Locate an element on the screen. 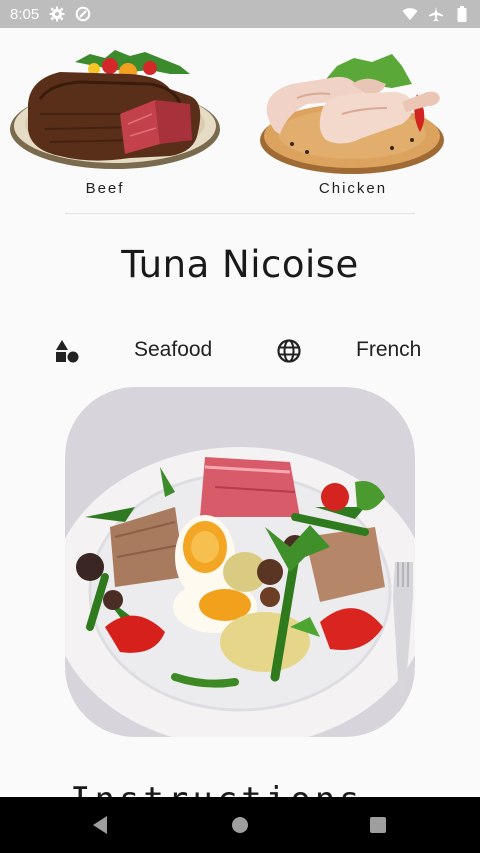 This screenshot has height=853, width=480. home-circle-icon is located at coordinates (240, 825).